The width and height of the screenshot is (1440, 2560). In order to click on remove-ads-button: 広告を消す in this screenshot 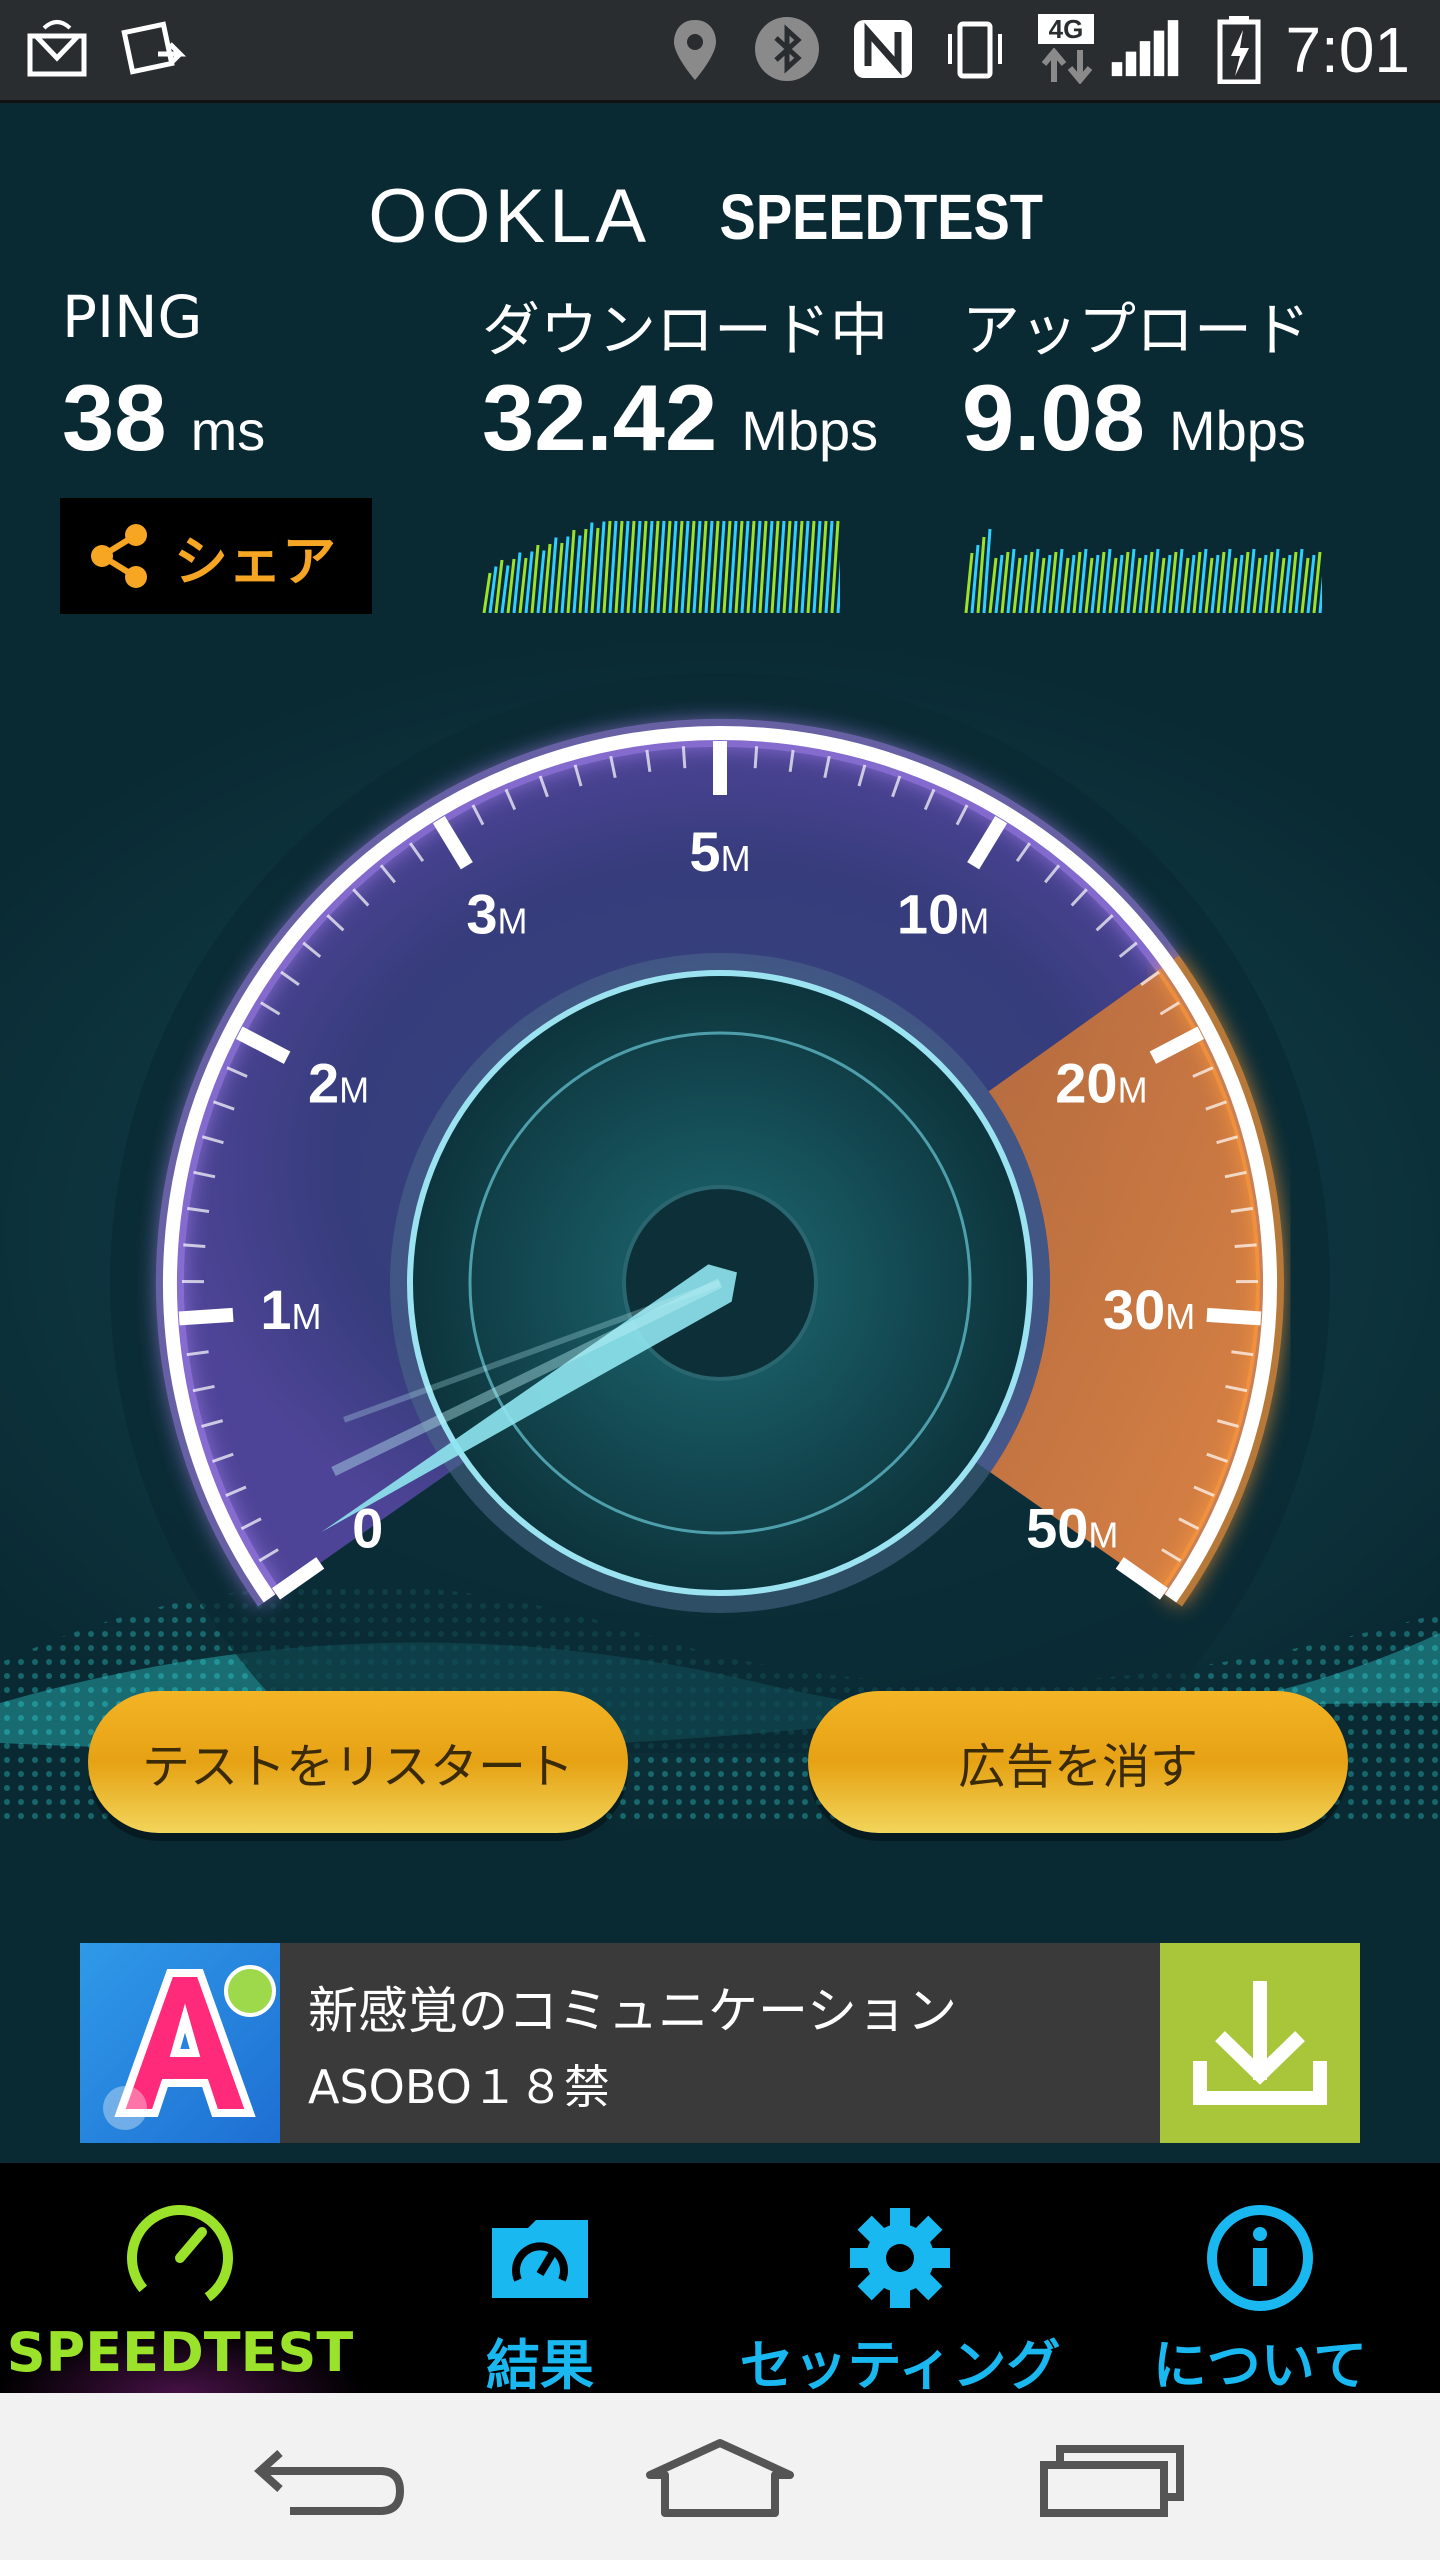, I will do `click(1078, 1762)`.